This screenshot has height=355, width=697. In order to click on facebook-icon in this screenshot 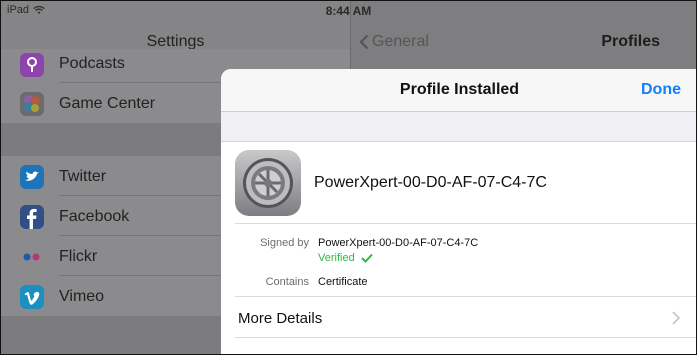, I will do `click(32, 217)`.